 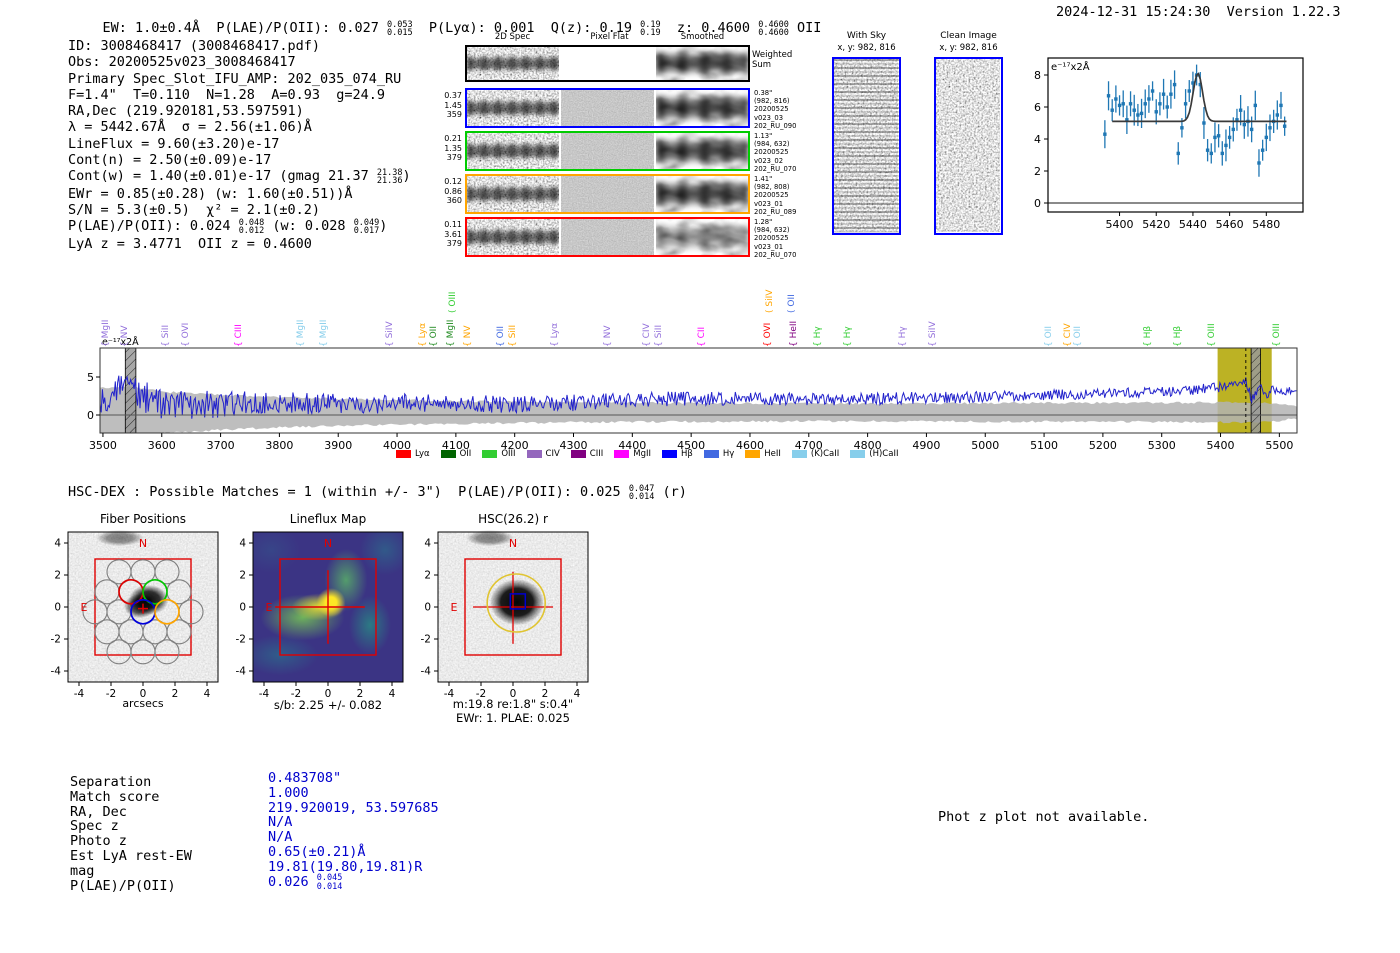 I want to click on spectrum-x-tick: 5400, so click(x=1221, y=445).